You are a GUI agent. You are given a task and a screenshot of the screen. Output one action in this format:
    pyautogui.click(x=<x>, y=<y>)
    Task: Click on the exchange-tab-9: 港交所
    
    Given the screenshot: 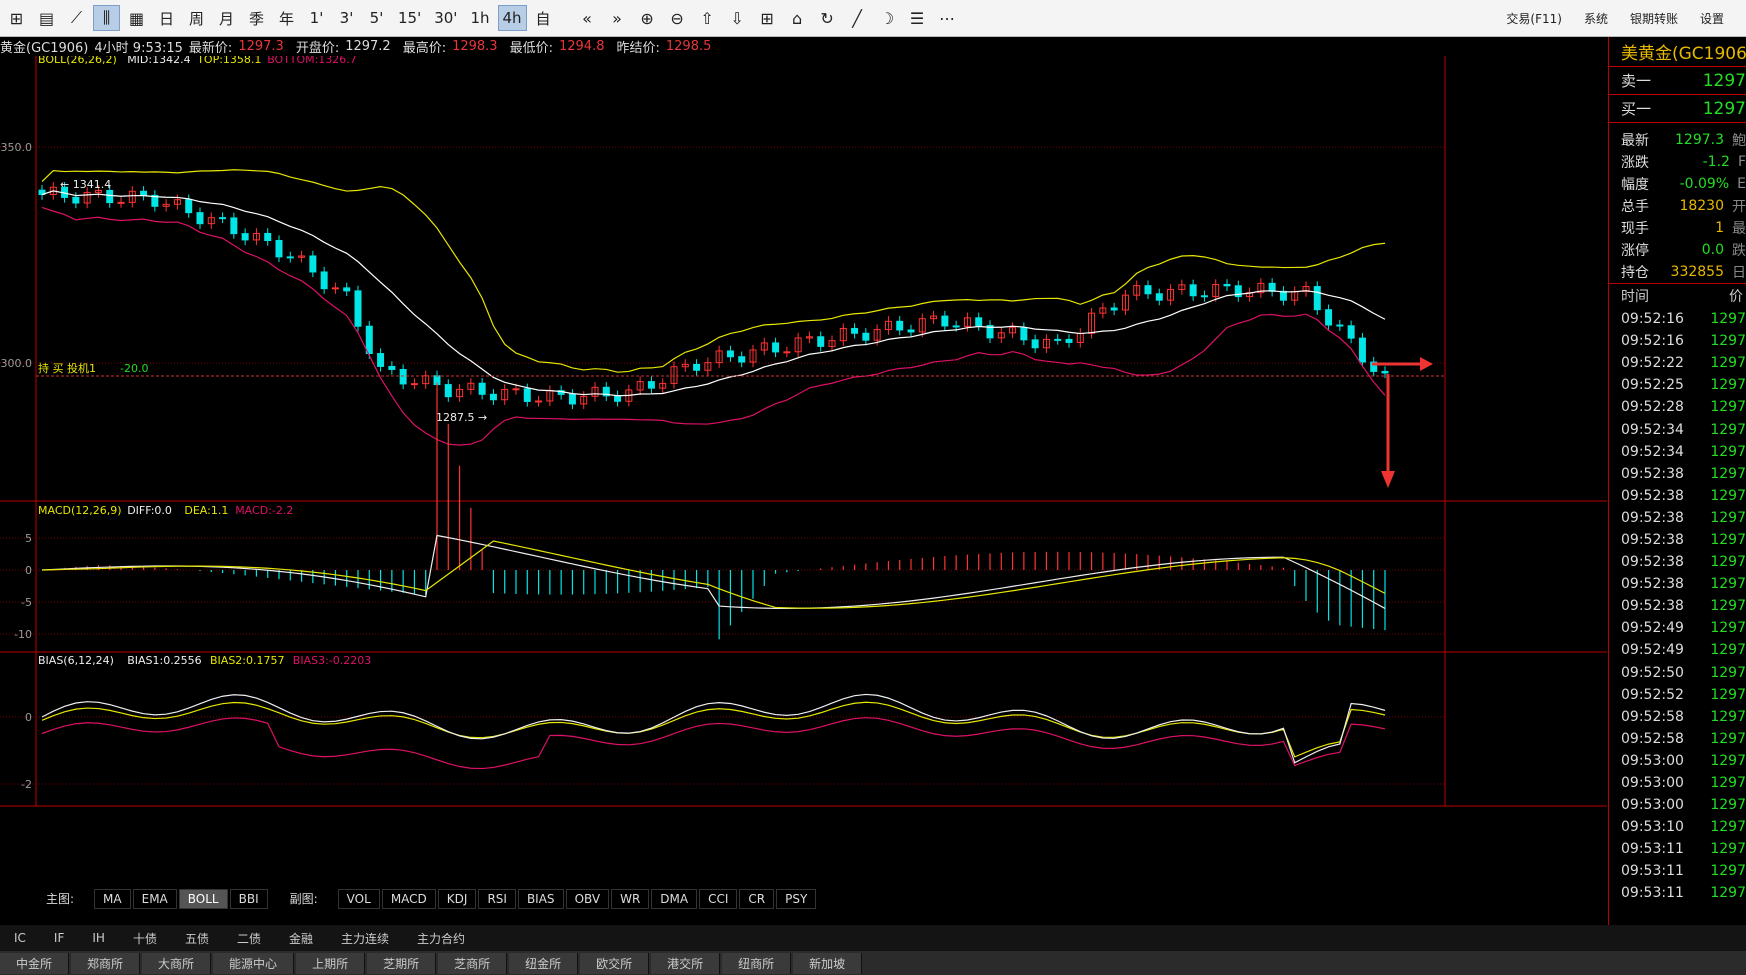 What is the action you would take?
    pyautogui.click(x=686, y=963)
    